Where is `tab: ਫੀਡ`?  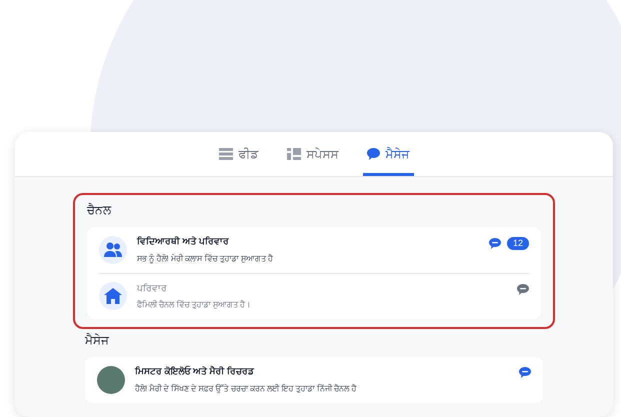 tab: ਫੀਡ is located at coordinates (238, 160).